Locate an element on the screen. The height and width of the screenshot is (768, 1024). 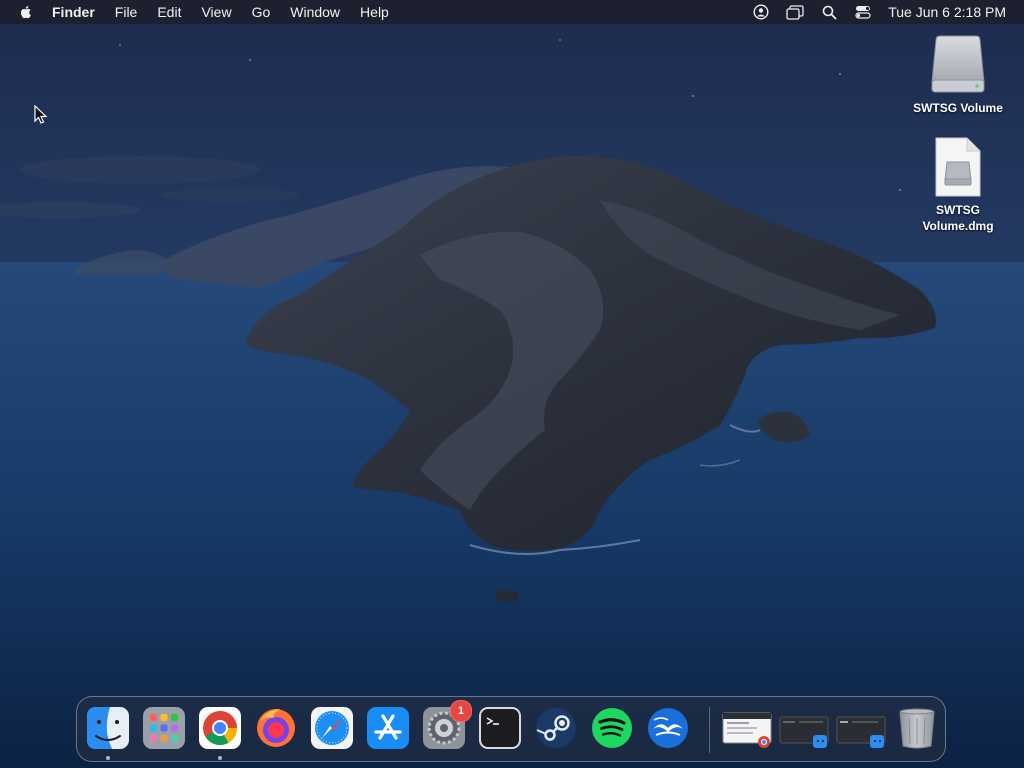
launchpad-icon is located at coordinates (164, 728).